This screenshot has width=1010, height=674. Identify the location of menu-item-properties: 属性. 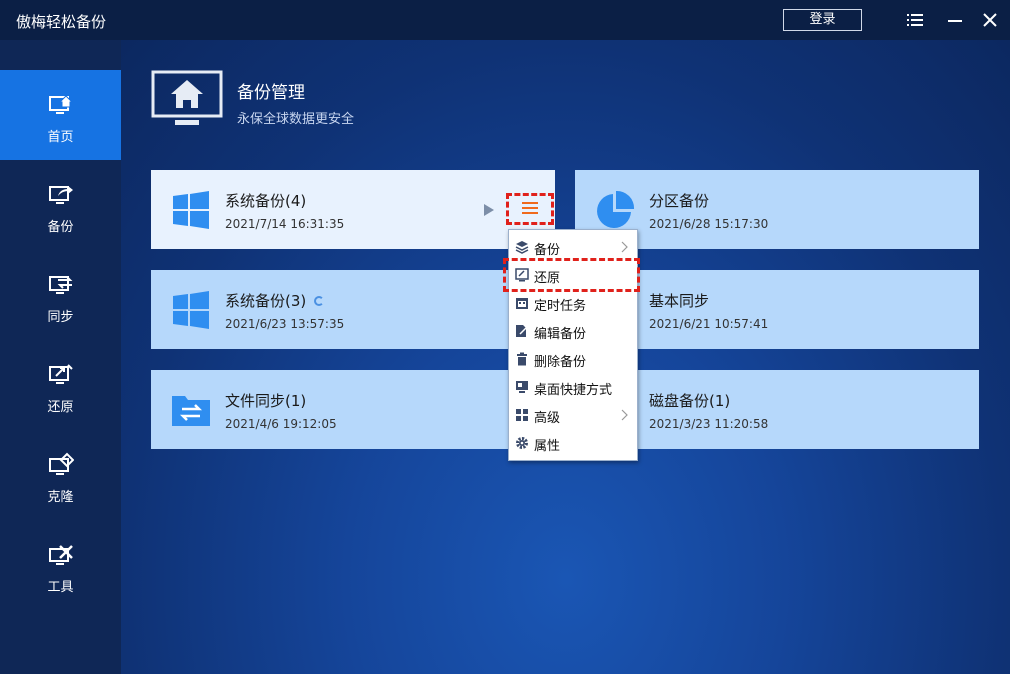
(573, 443).